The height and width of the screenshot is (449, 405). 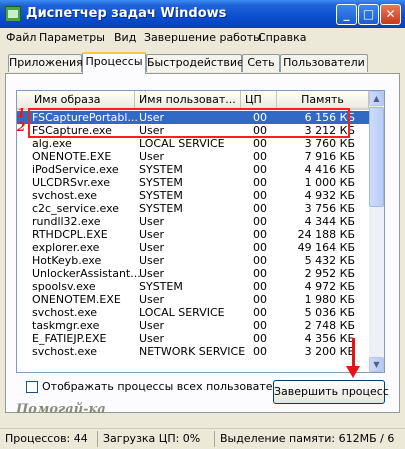 I want to click on end-process-button: Завершить процесс, so click(x=331, y=392).